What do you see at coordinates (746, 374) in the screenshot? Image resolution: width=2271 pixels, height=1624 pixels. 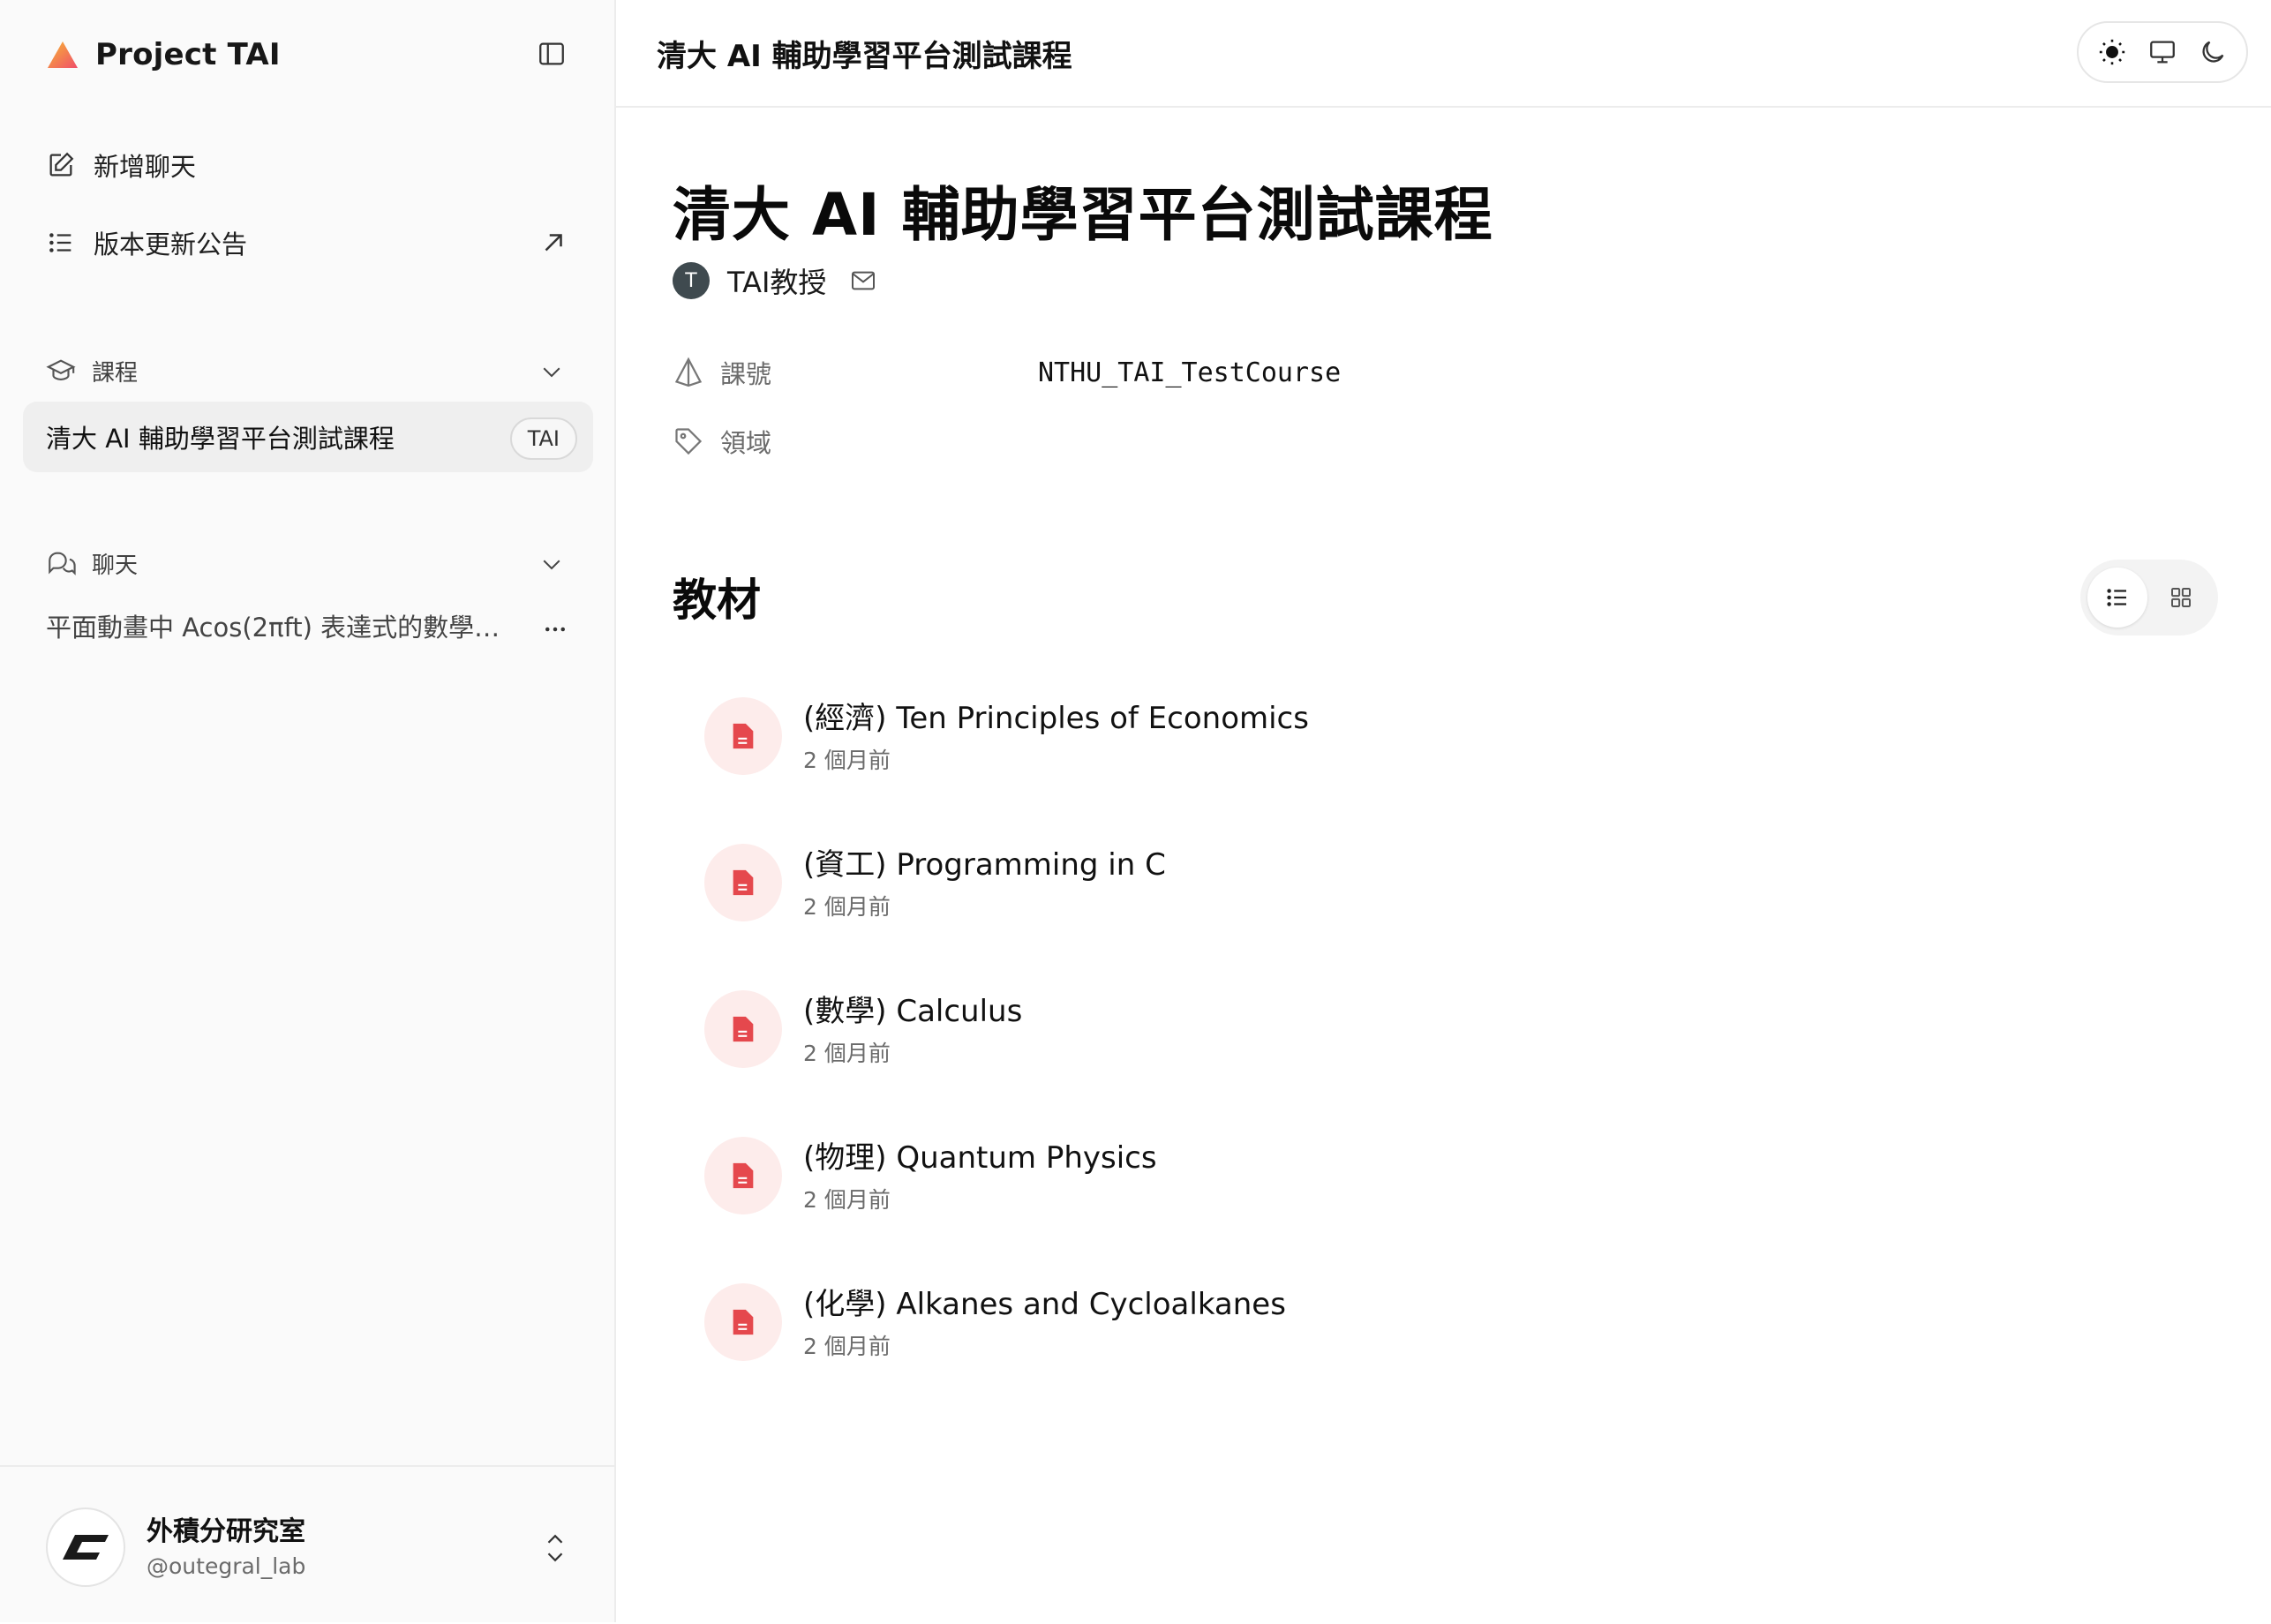 I see `course-code-label: 課號` at bounding box center [746, 374].